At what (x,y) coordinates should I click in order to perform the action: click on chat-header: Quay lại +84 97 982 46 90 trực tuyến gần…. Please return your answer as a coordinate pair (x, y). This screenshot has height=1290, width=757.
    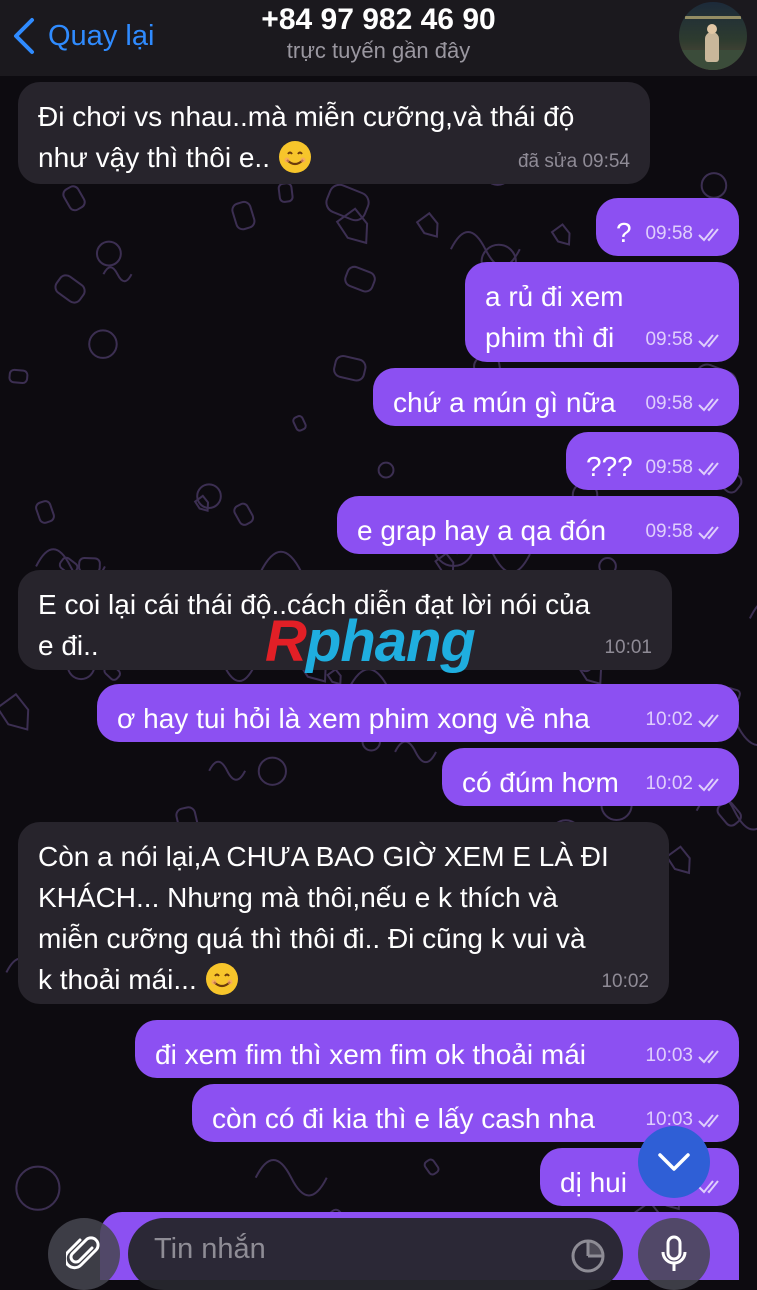
    Looking at the image, I should click on (378, 38).